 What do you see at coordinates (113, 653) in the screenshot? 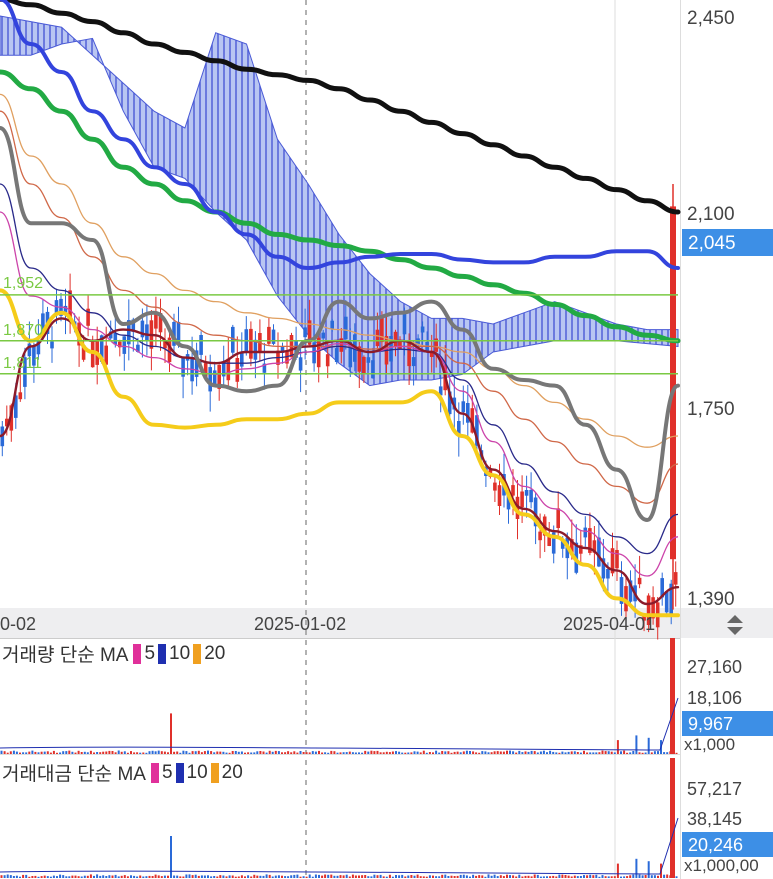
I see `volume-indicator-label: 거래량 단순 MA 5 10 20` at bounding box center [113, 653].